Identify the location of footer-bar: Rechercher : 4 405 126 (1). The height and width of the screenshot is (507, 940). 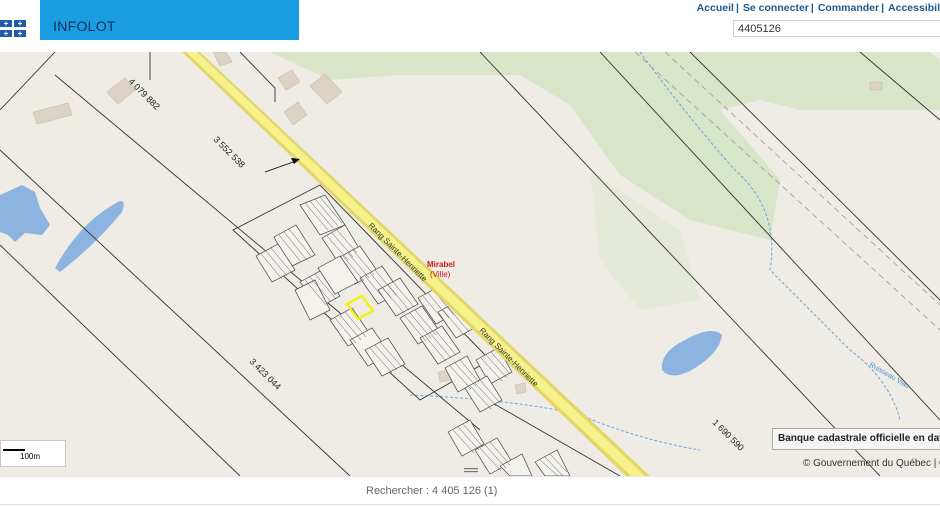
(470, 491).